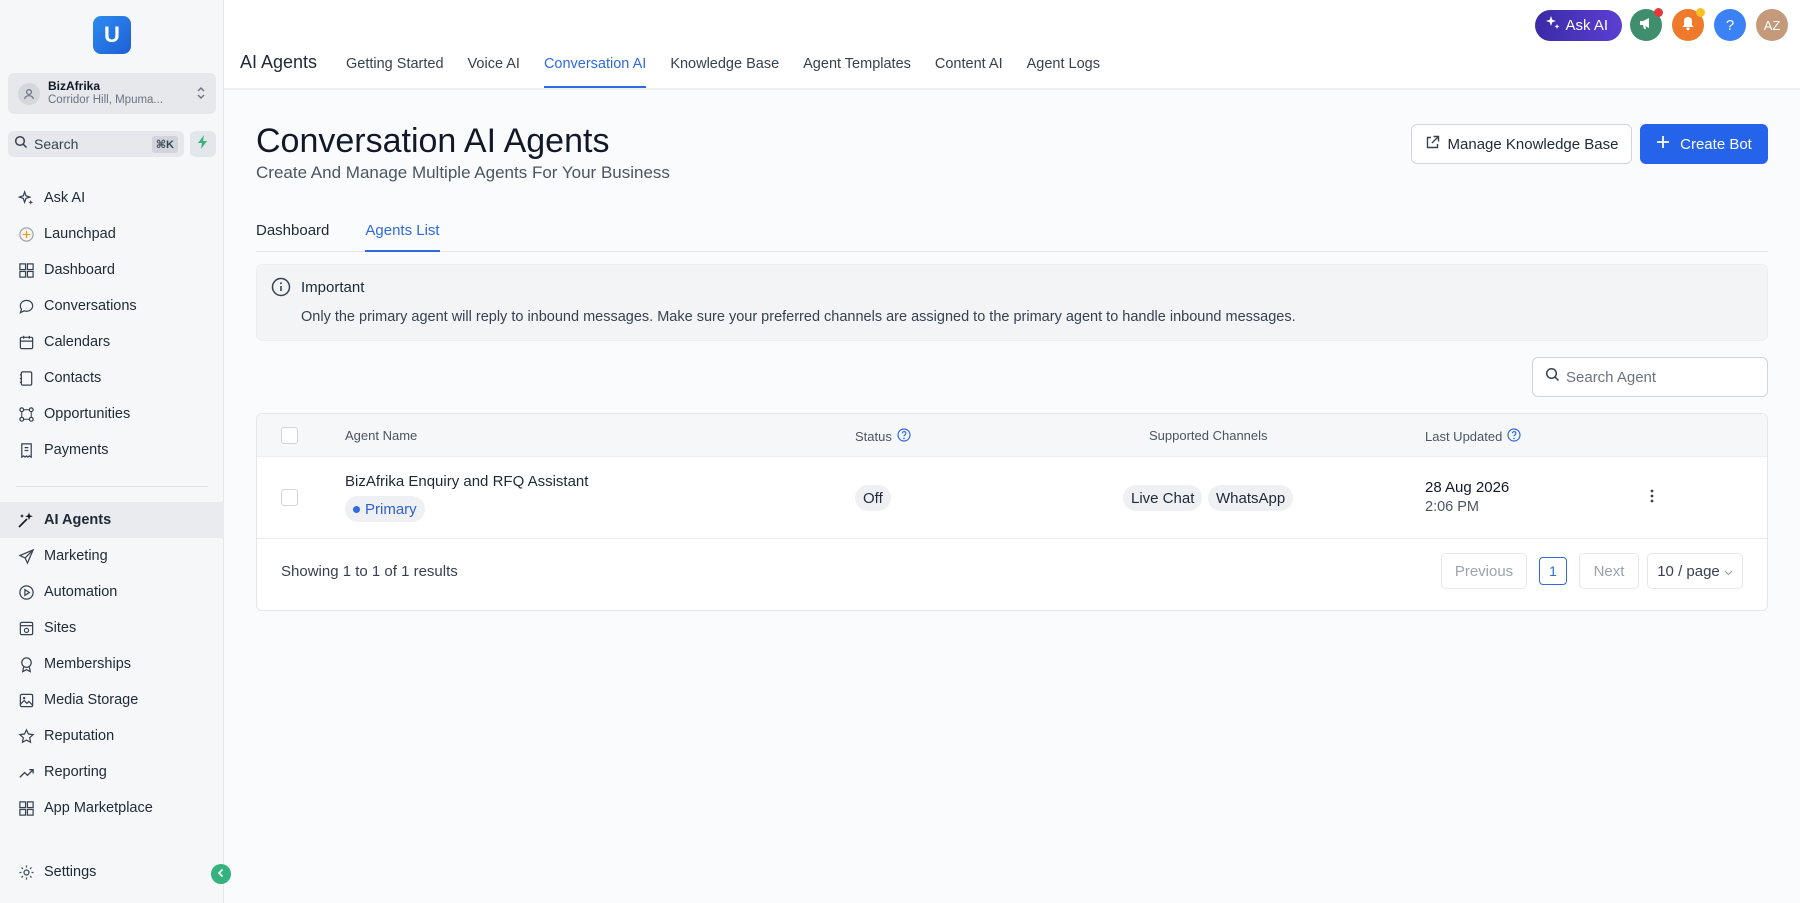 The height and width of the screenshot is (903, 1800). What do you see at coordinates (1661, 377) in the screenshot?
I see `agent-search-input` at bounding box center [1661, 377].